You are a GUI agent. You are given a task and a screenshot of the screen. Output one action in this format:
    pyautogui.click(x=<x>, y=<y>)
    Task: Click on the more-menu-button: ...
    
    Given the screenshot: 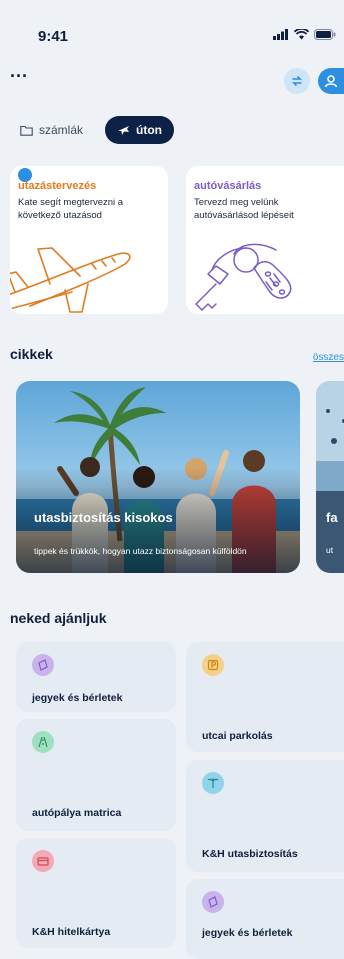 What is the action you would take?
    pyautogui.click(x=19, y=71)
    